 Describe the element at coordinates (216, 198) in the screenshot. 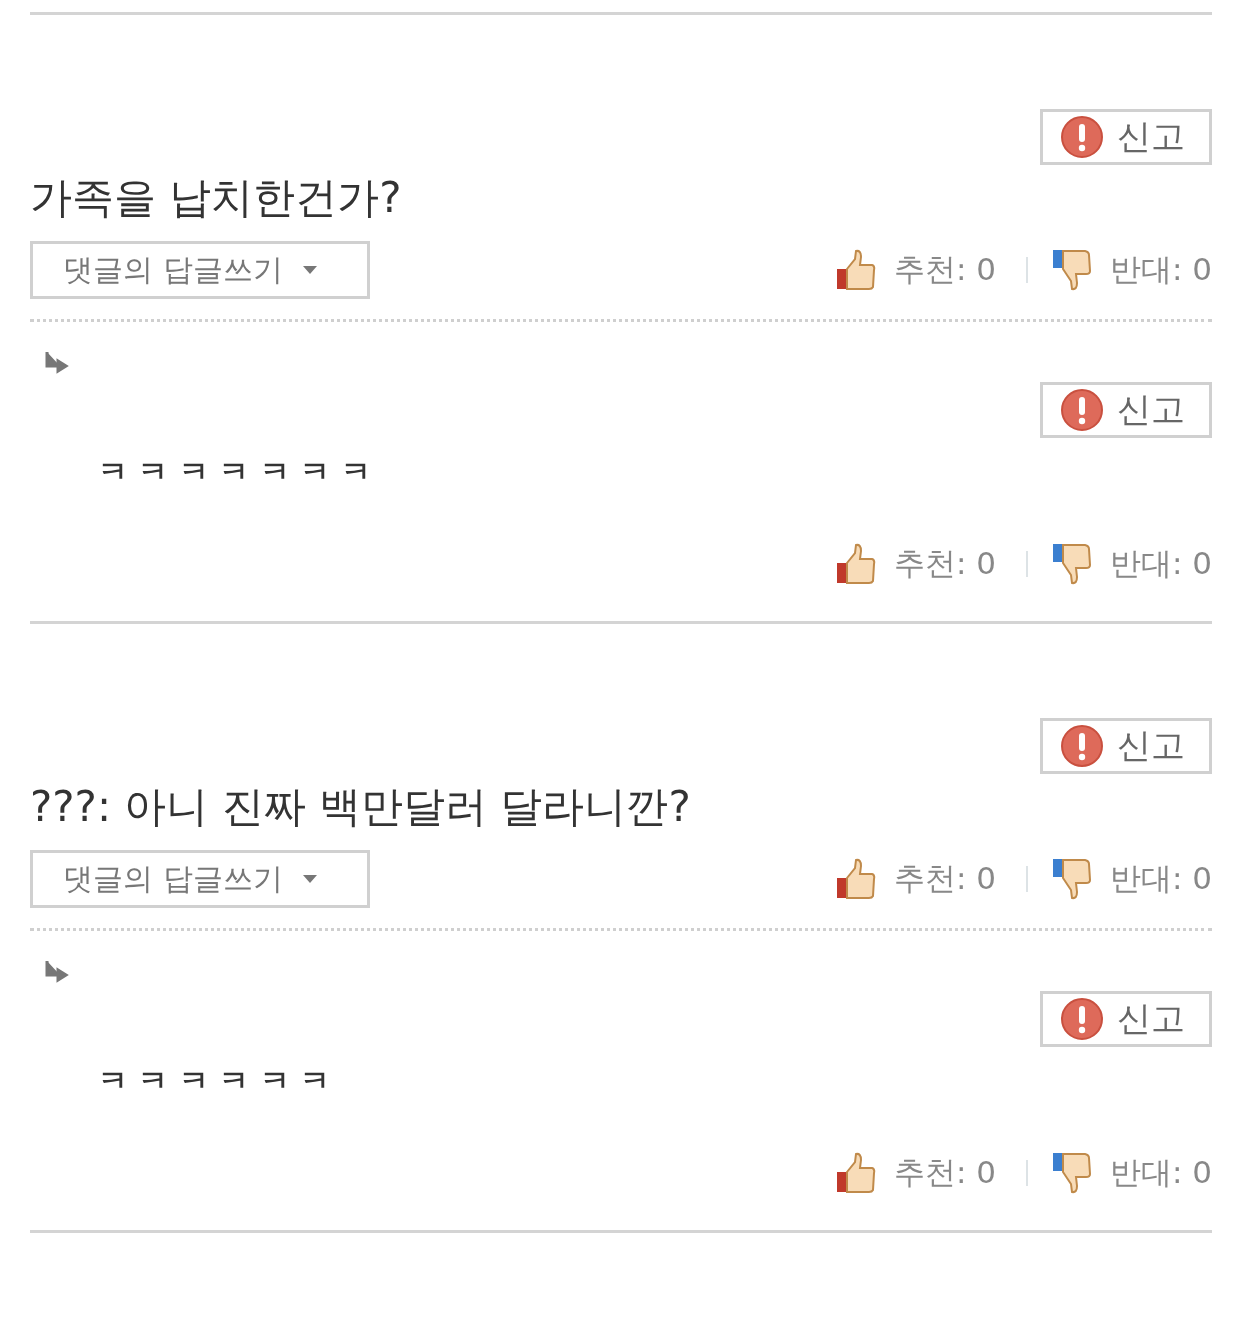

I see `comment-text: 가족을 납치한건가?` at that location.